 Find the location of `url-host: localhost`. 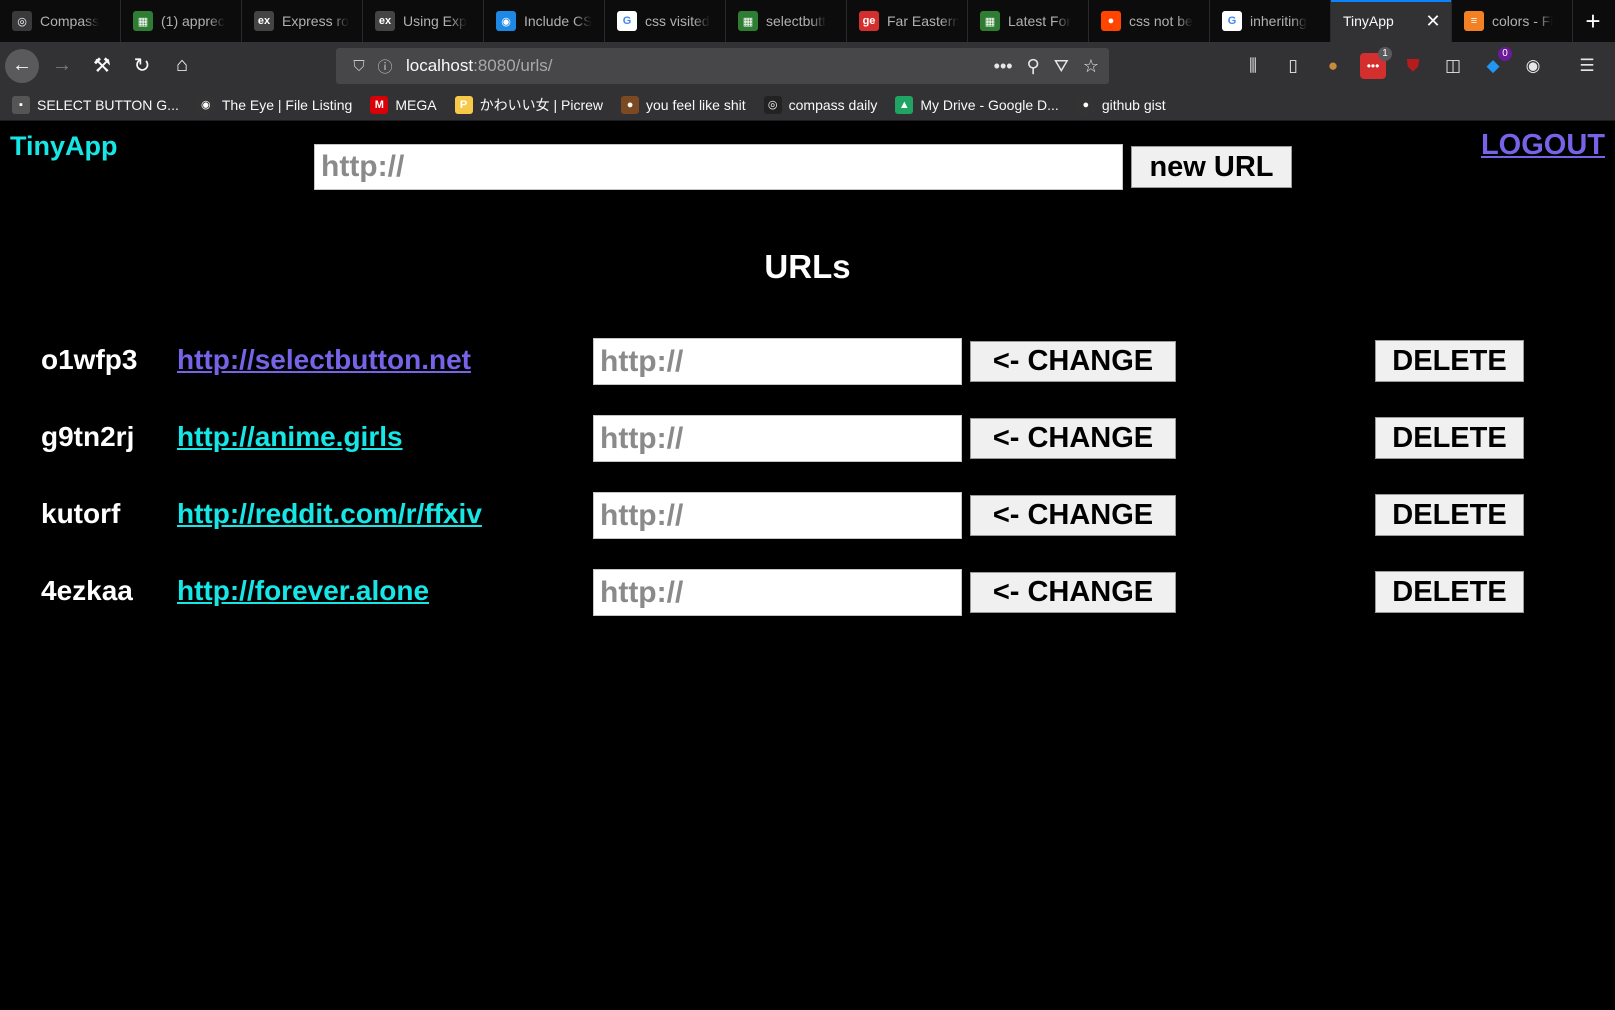

url-host: localhost is located at coordinates (440, 65).